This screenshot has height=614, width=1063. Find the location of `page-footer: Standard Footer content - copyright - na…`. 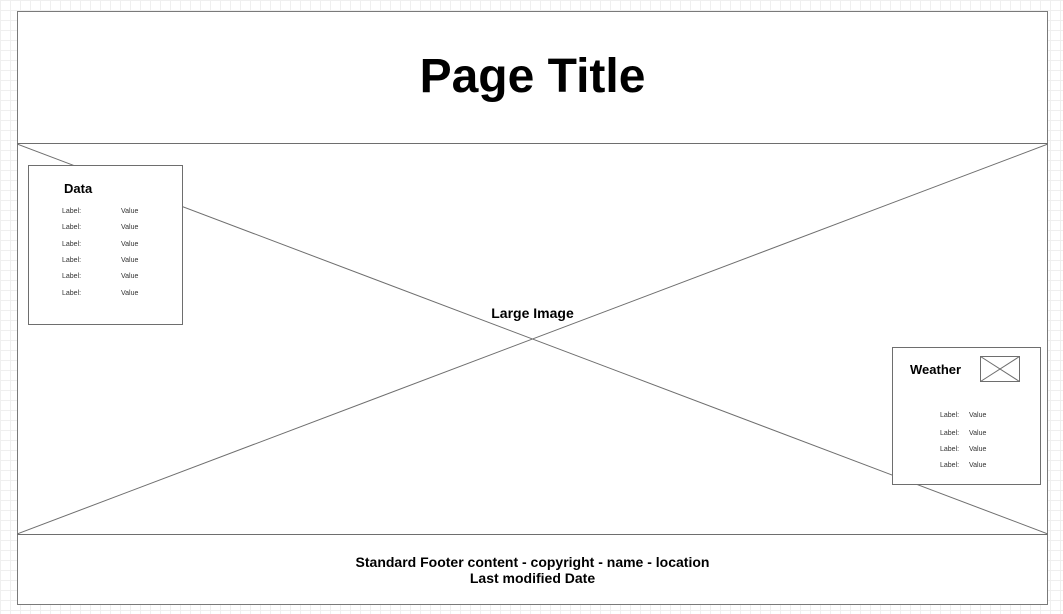

page-footer: Standard Footer content - copyright - na… is located at coordinates (532, 569).